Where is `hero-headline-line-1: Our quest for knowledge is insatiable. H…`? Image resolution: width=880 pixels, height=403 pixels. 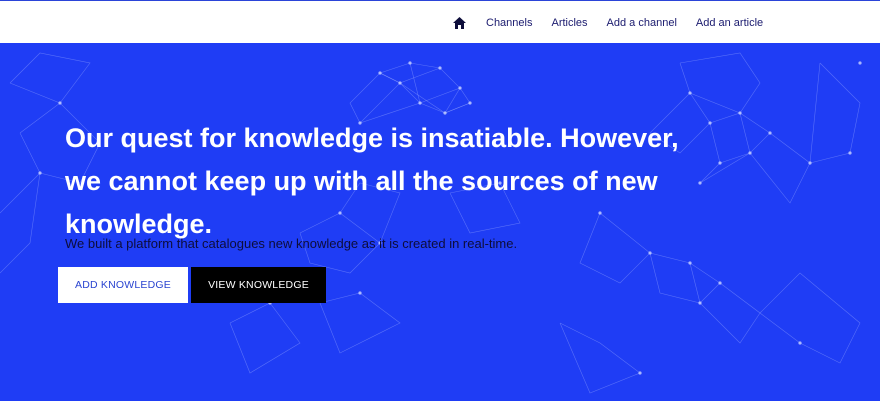 hero-headline-line-1: Our quest for knowledge is insatiable. H… is located at coordinates (372, 138).